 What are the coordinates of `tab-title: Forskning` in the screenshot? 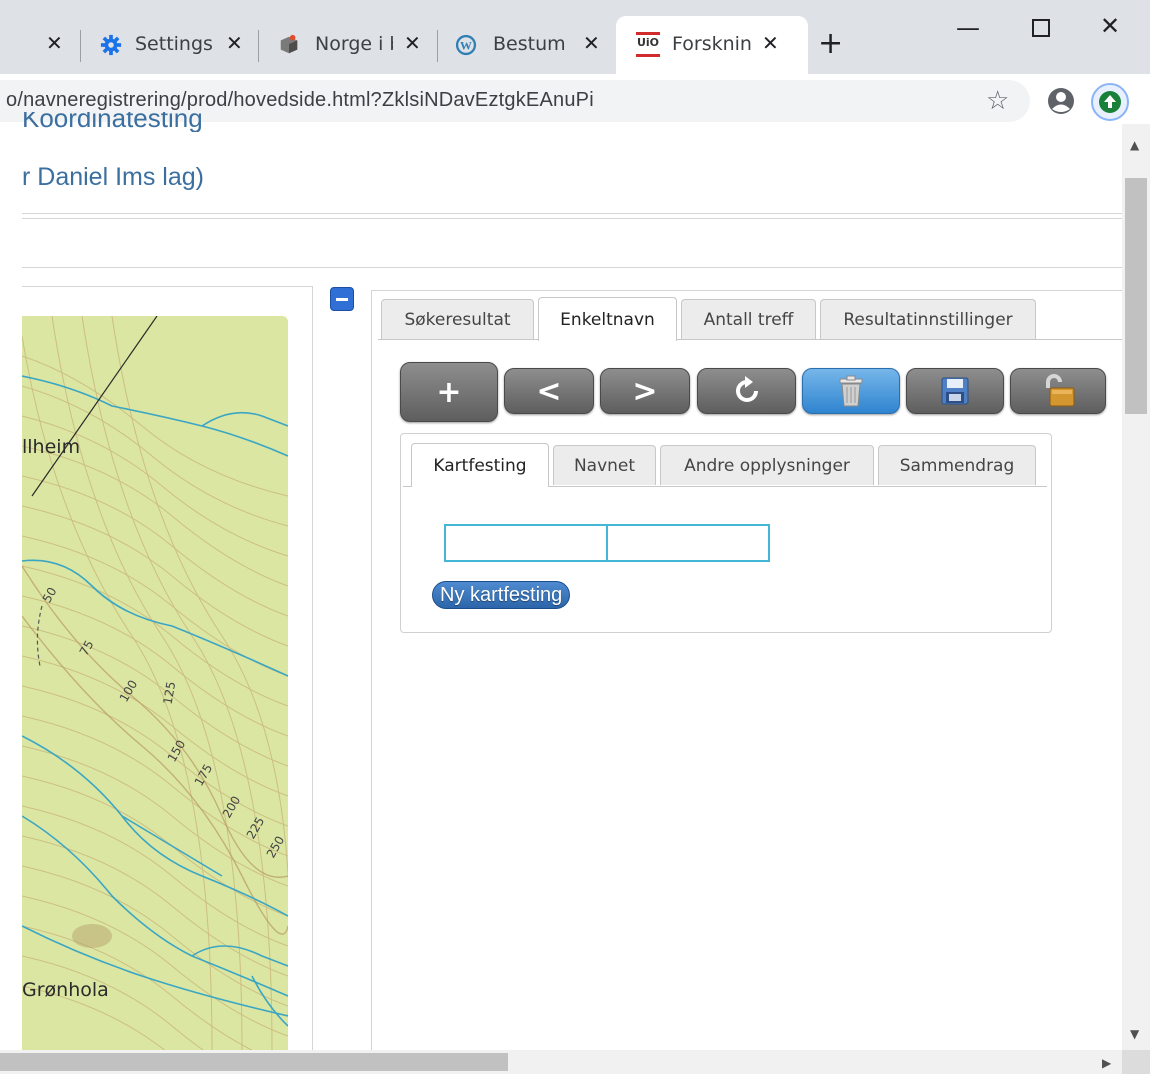 It's located at (712, 44).